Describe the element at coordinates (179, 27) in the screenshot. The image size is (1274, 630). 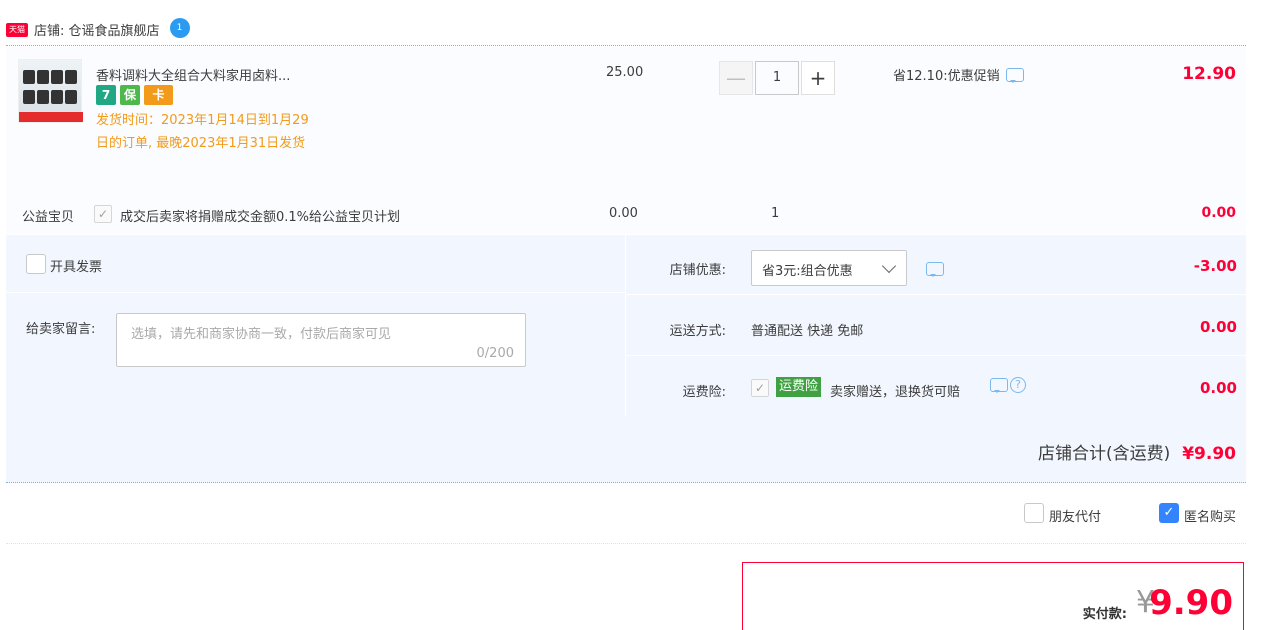
I see `wangwang-icon: 1` at that location.